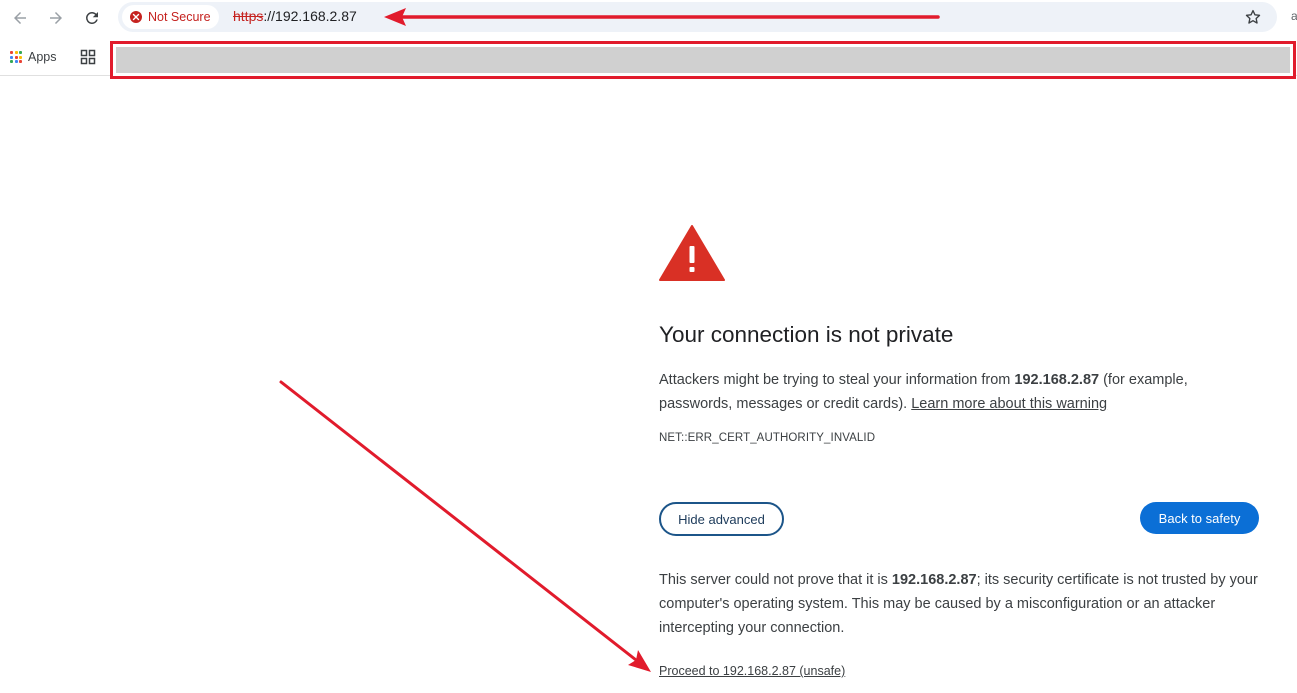  What do you see at coordinates (1294, 16) in the screenshot?
I see `cropped-toolbar-text: a` at bounding box center [1294, 16].